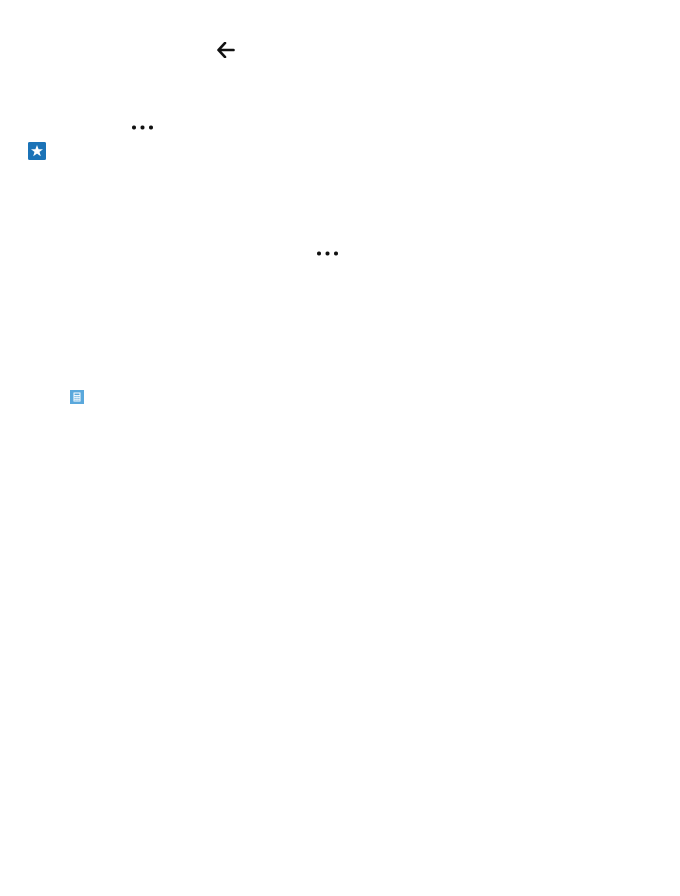 The image size is (680, 896). What do you see at coordinates (328, 253) in the screenshot?
I see `more-ellipsis-icon-secondary` at bounding box center [328, 253].